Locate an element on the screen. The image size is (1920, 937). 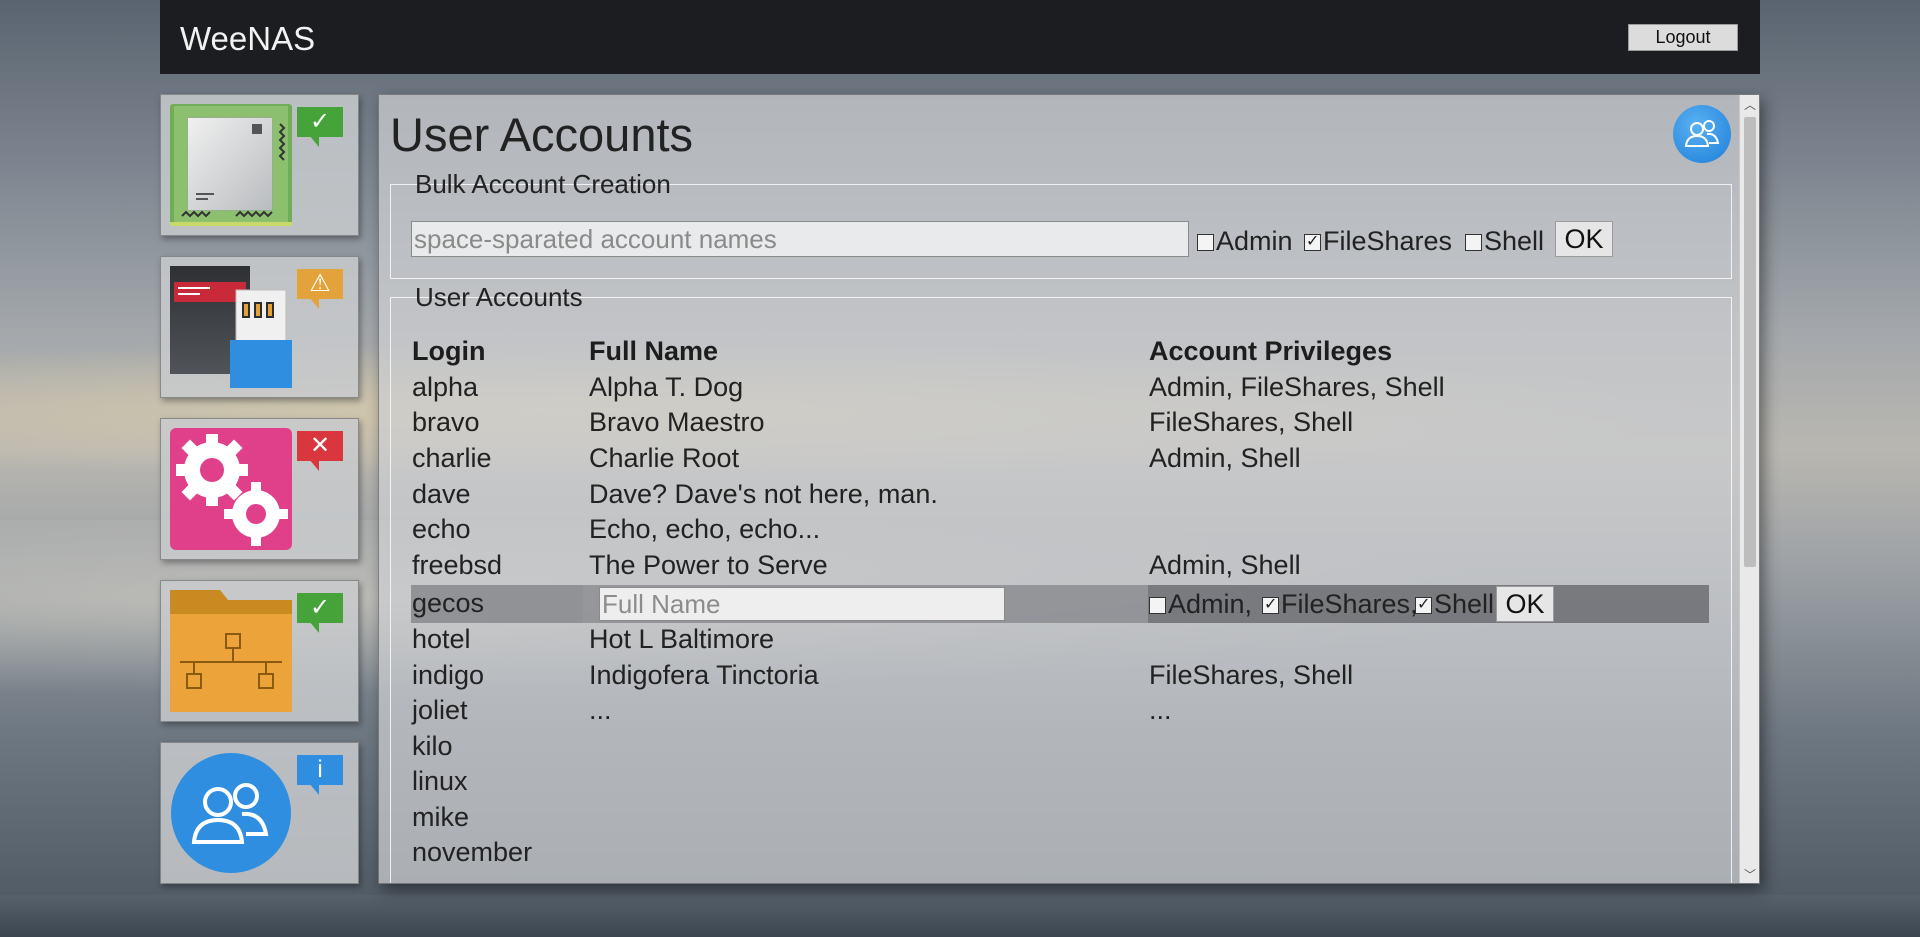
row-kilo-login: kilo is located at coordinates (432, 746).